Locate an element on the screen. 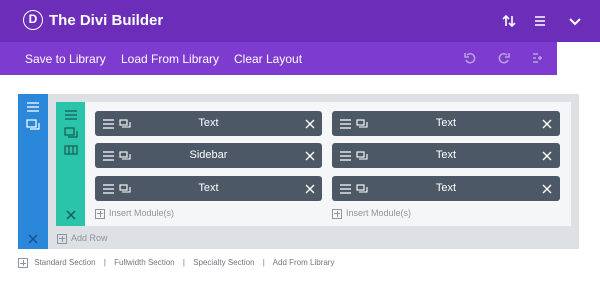 This screenshot has width=600, height=287. load-from-library-button: Load From Library is located at coordinates (170, 59).